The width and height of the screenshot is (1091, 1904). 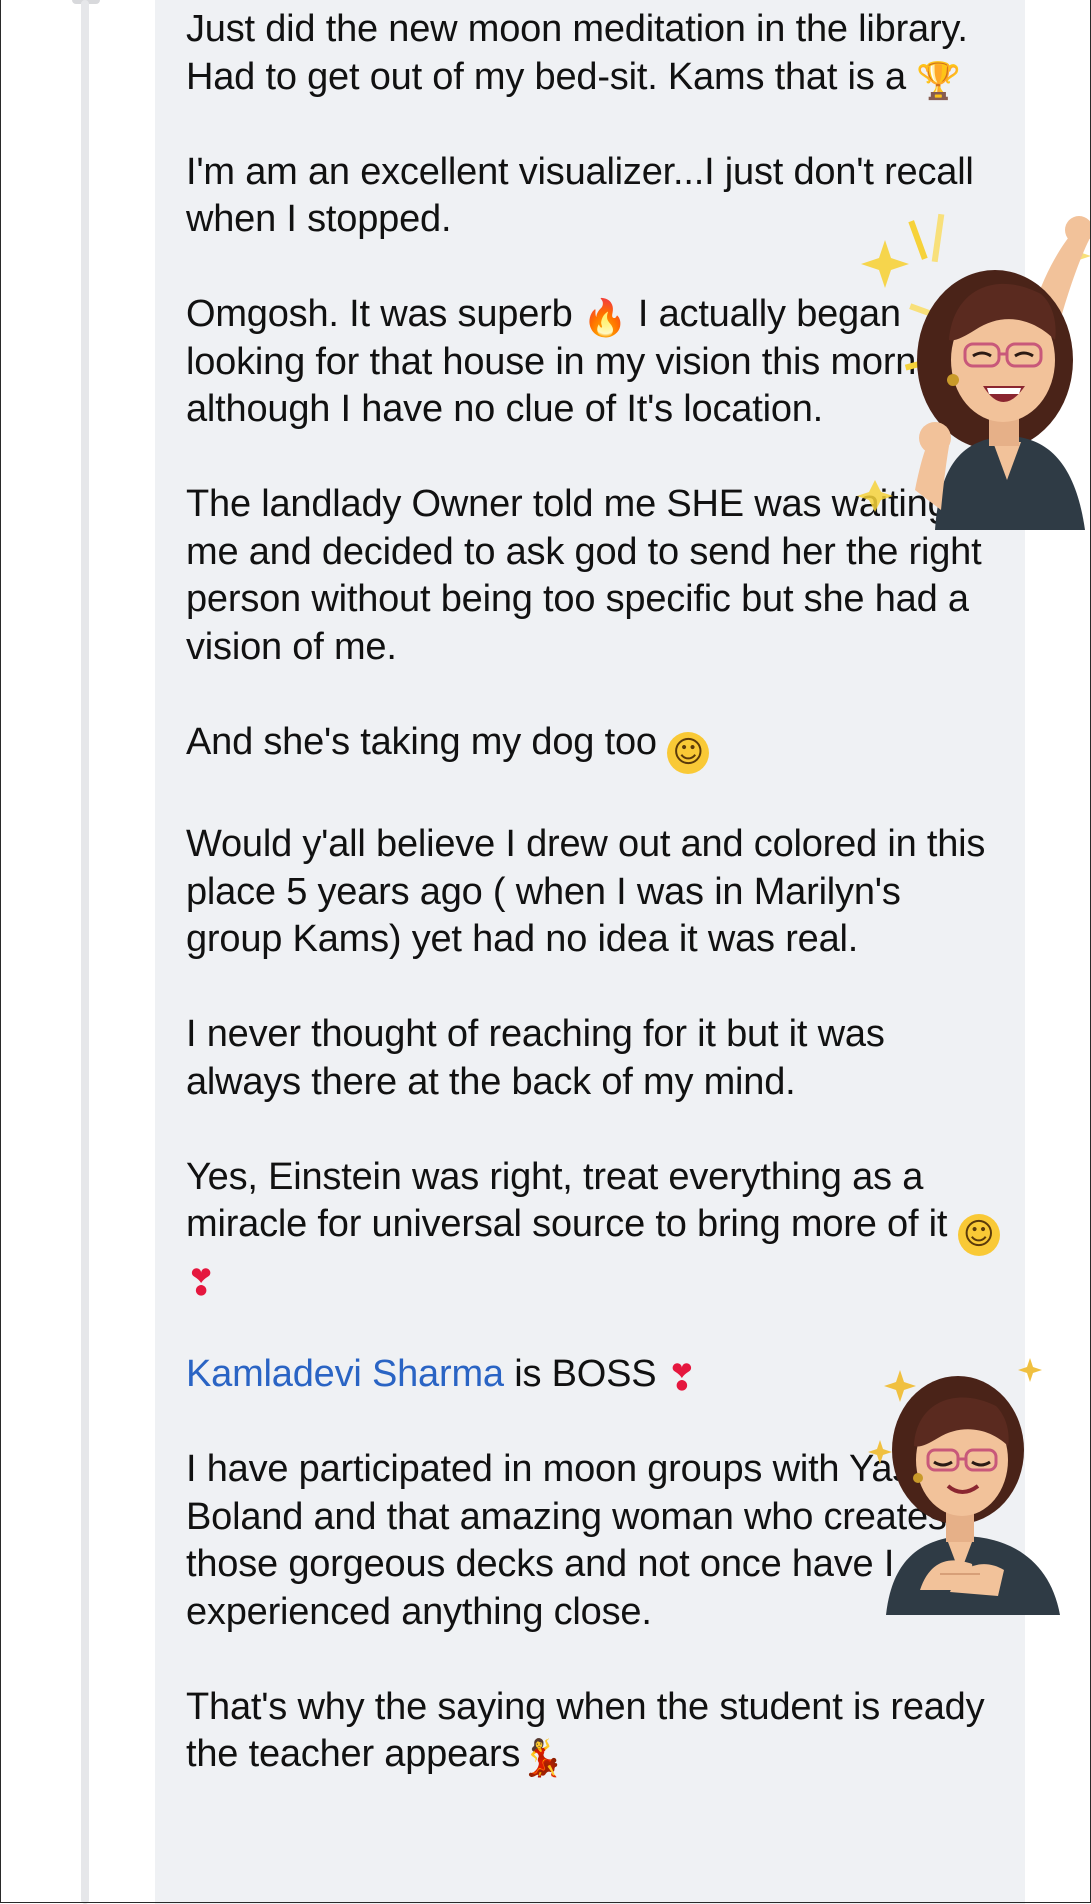 What do you see at coordinates (384, 314) in the screenshot?
I see `comment-text-segment: Omgosh. It was superb` at bounding box center [384, 314].